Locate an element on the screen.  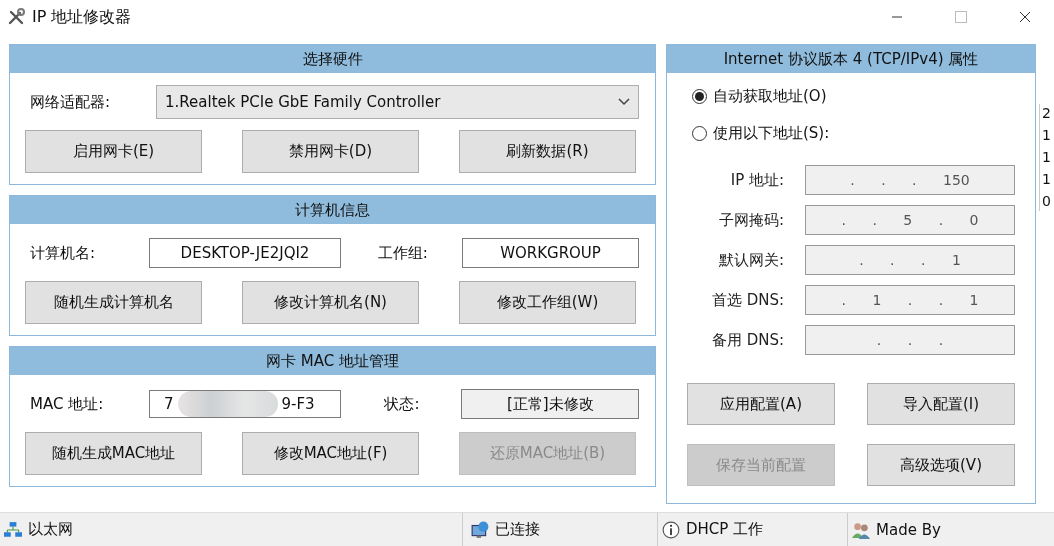
status-text: 已连接 is located at coordinates (517, 529).